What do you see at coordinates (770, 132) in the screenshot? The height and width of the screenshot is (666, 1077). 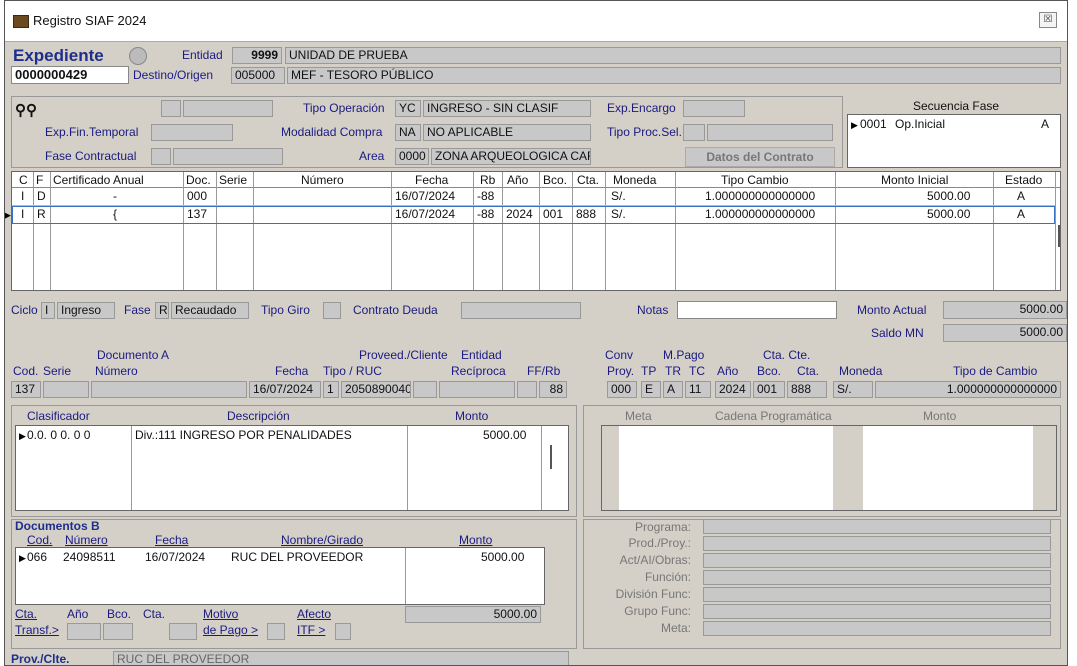 I see `tipo-proc-name` at bounding box center [770, 132].